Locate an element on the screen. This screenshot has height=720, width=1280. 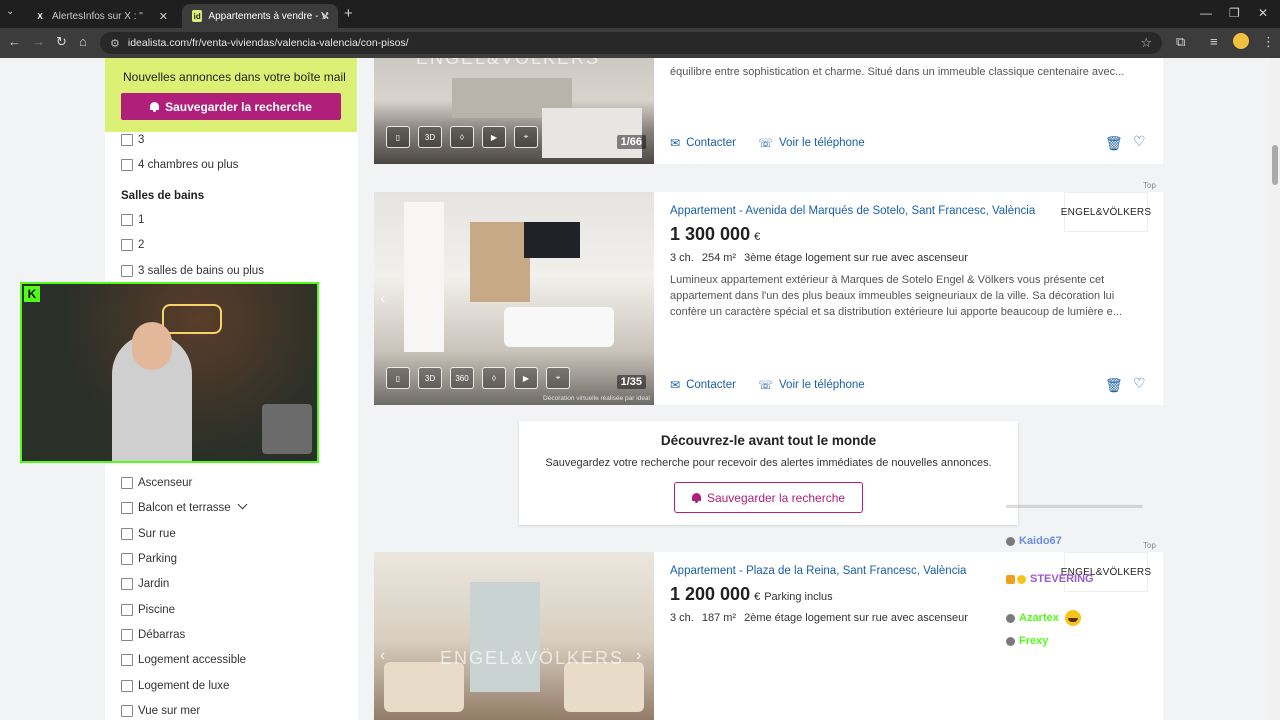
tab-appartements: id Appartements à vendre - Valen ✕ is located at coordinates (260, 16).